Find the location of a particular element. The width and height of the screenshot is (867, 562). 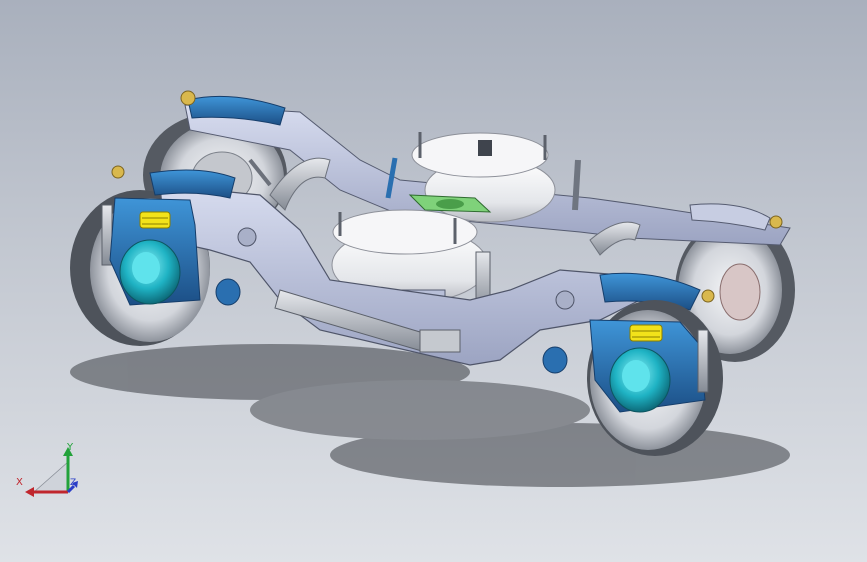

y-axis-label: Y is located at coordinates (70, 447).